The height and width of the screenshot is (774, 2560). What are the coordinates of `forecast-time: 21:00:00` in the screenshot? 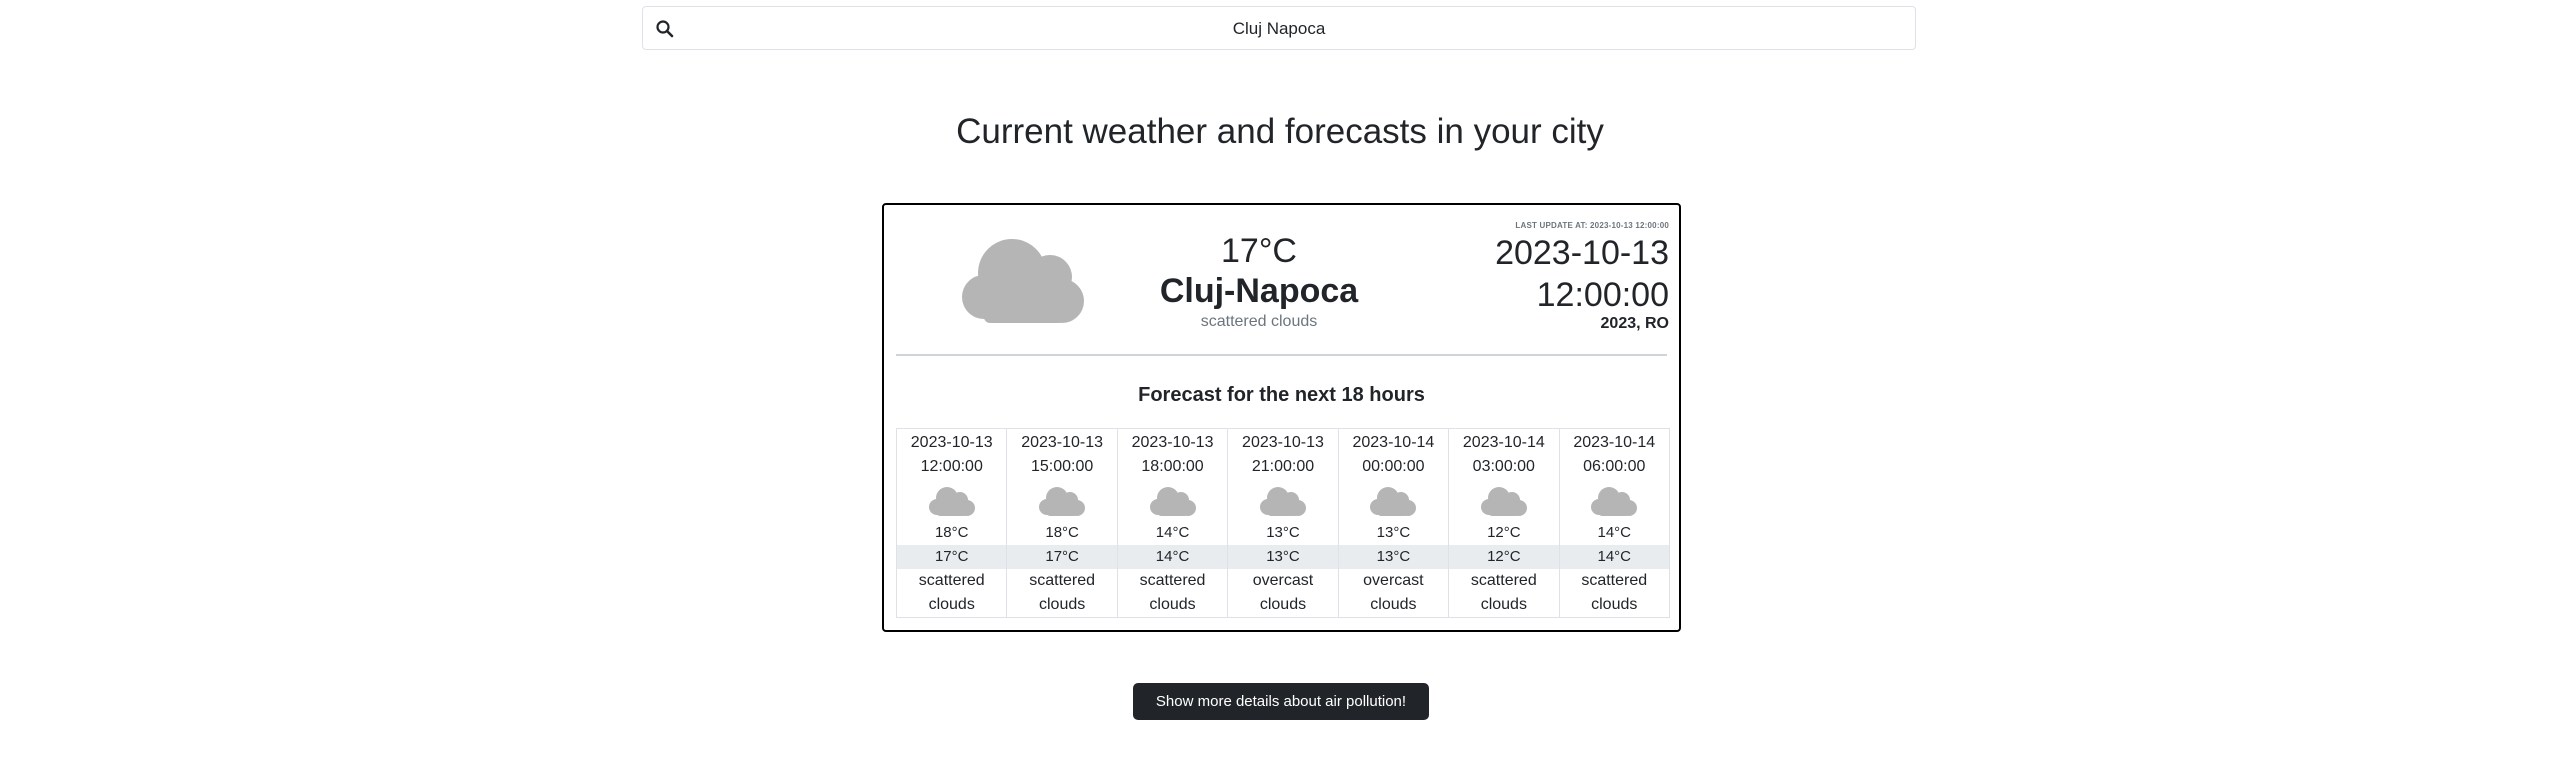 It's located at (1283, 466).